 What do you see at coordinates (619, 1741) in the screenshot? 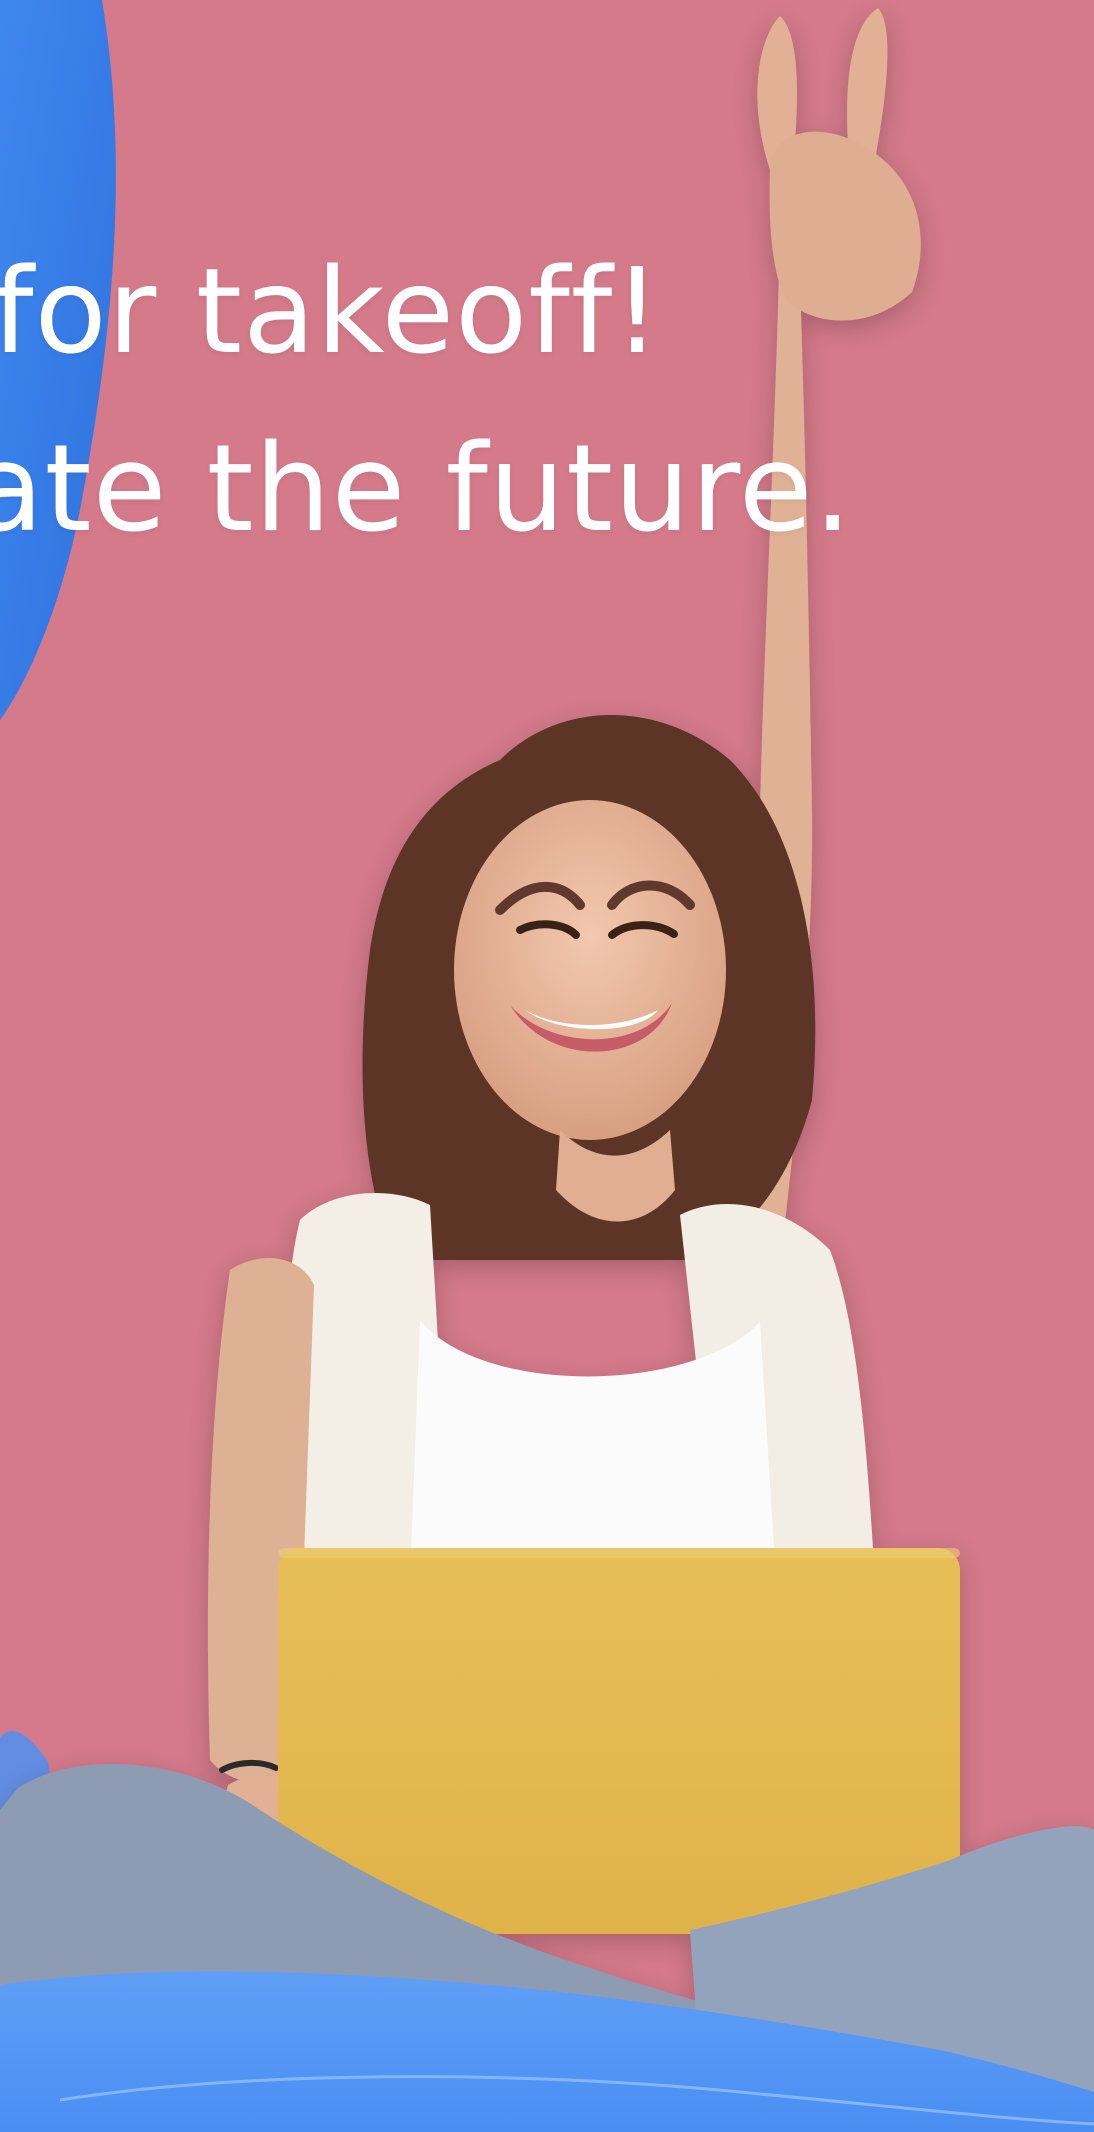
I see `laptop` at bounding box center [619, 1741].